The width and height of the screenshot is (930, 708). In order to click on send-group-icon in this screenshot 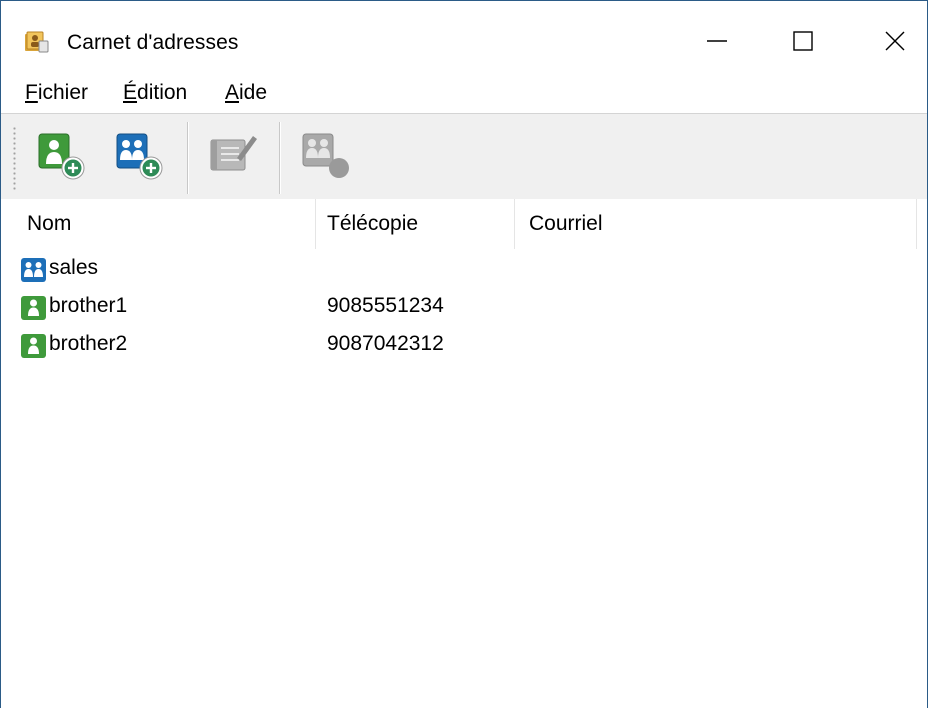, I will do `click(325, 155)`.